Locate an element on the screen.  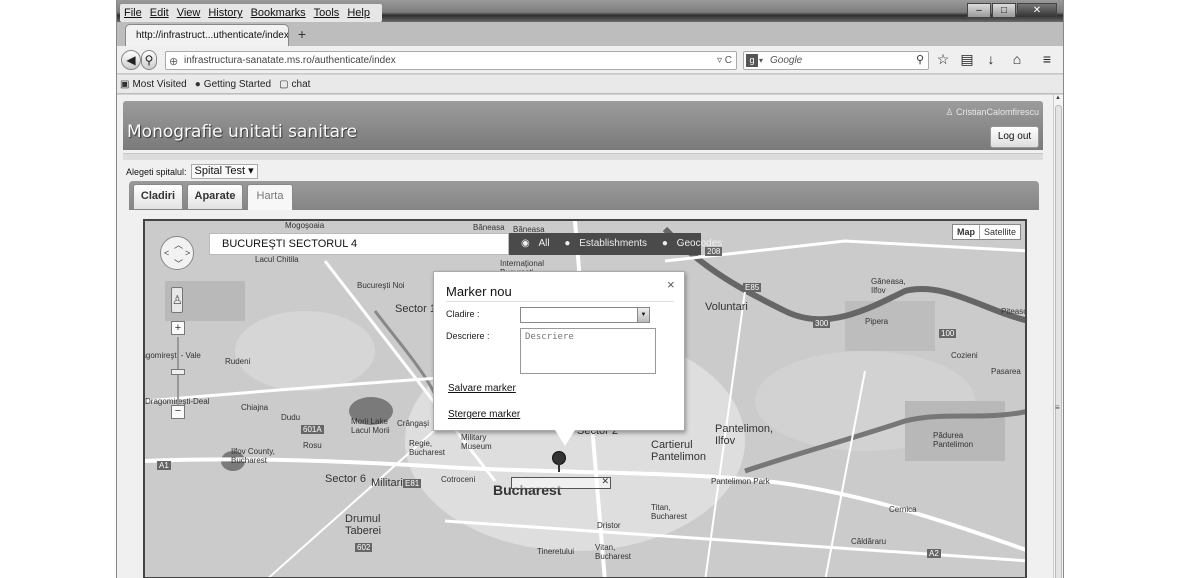
map-label: Cartierul Pantelimon is located at coordinates (679, 451).